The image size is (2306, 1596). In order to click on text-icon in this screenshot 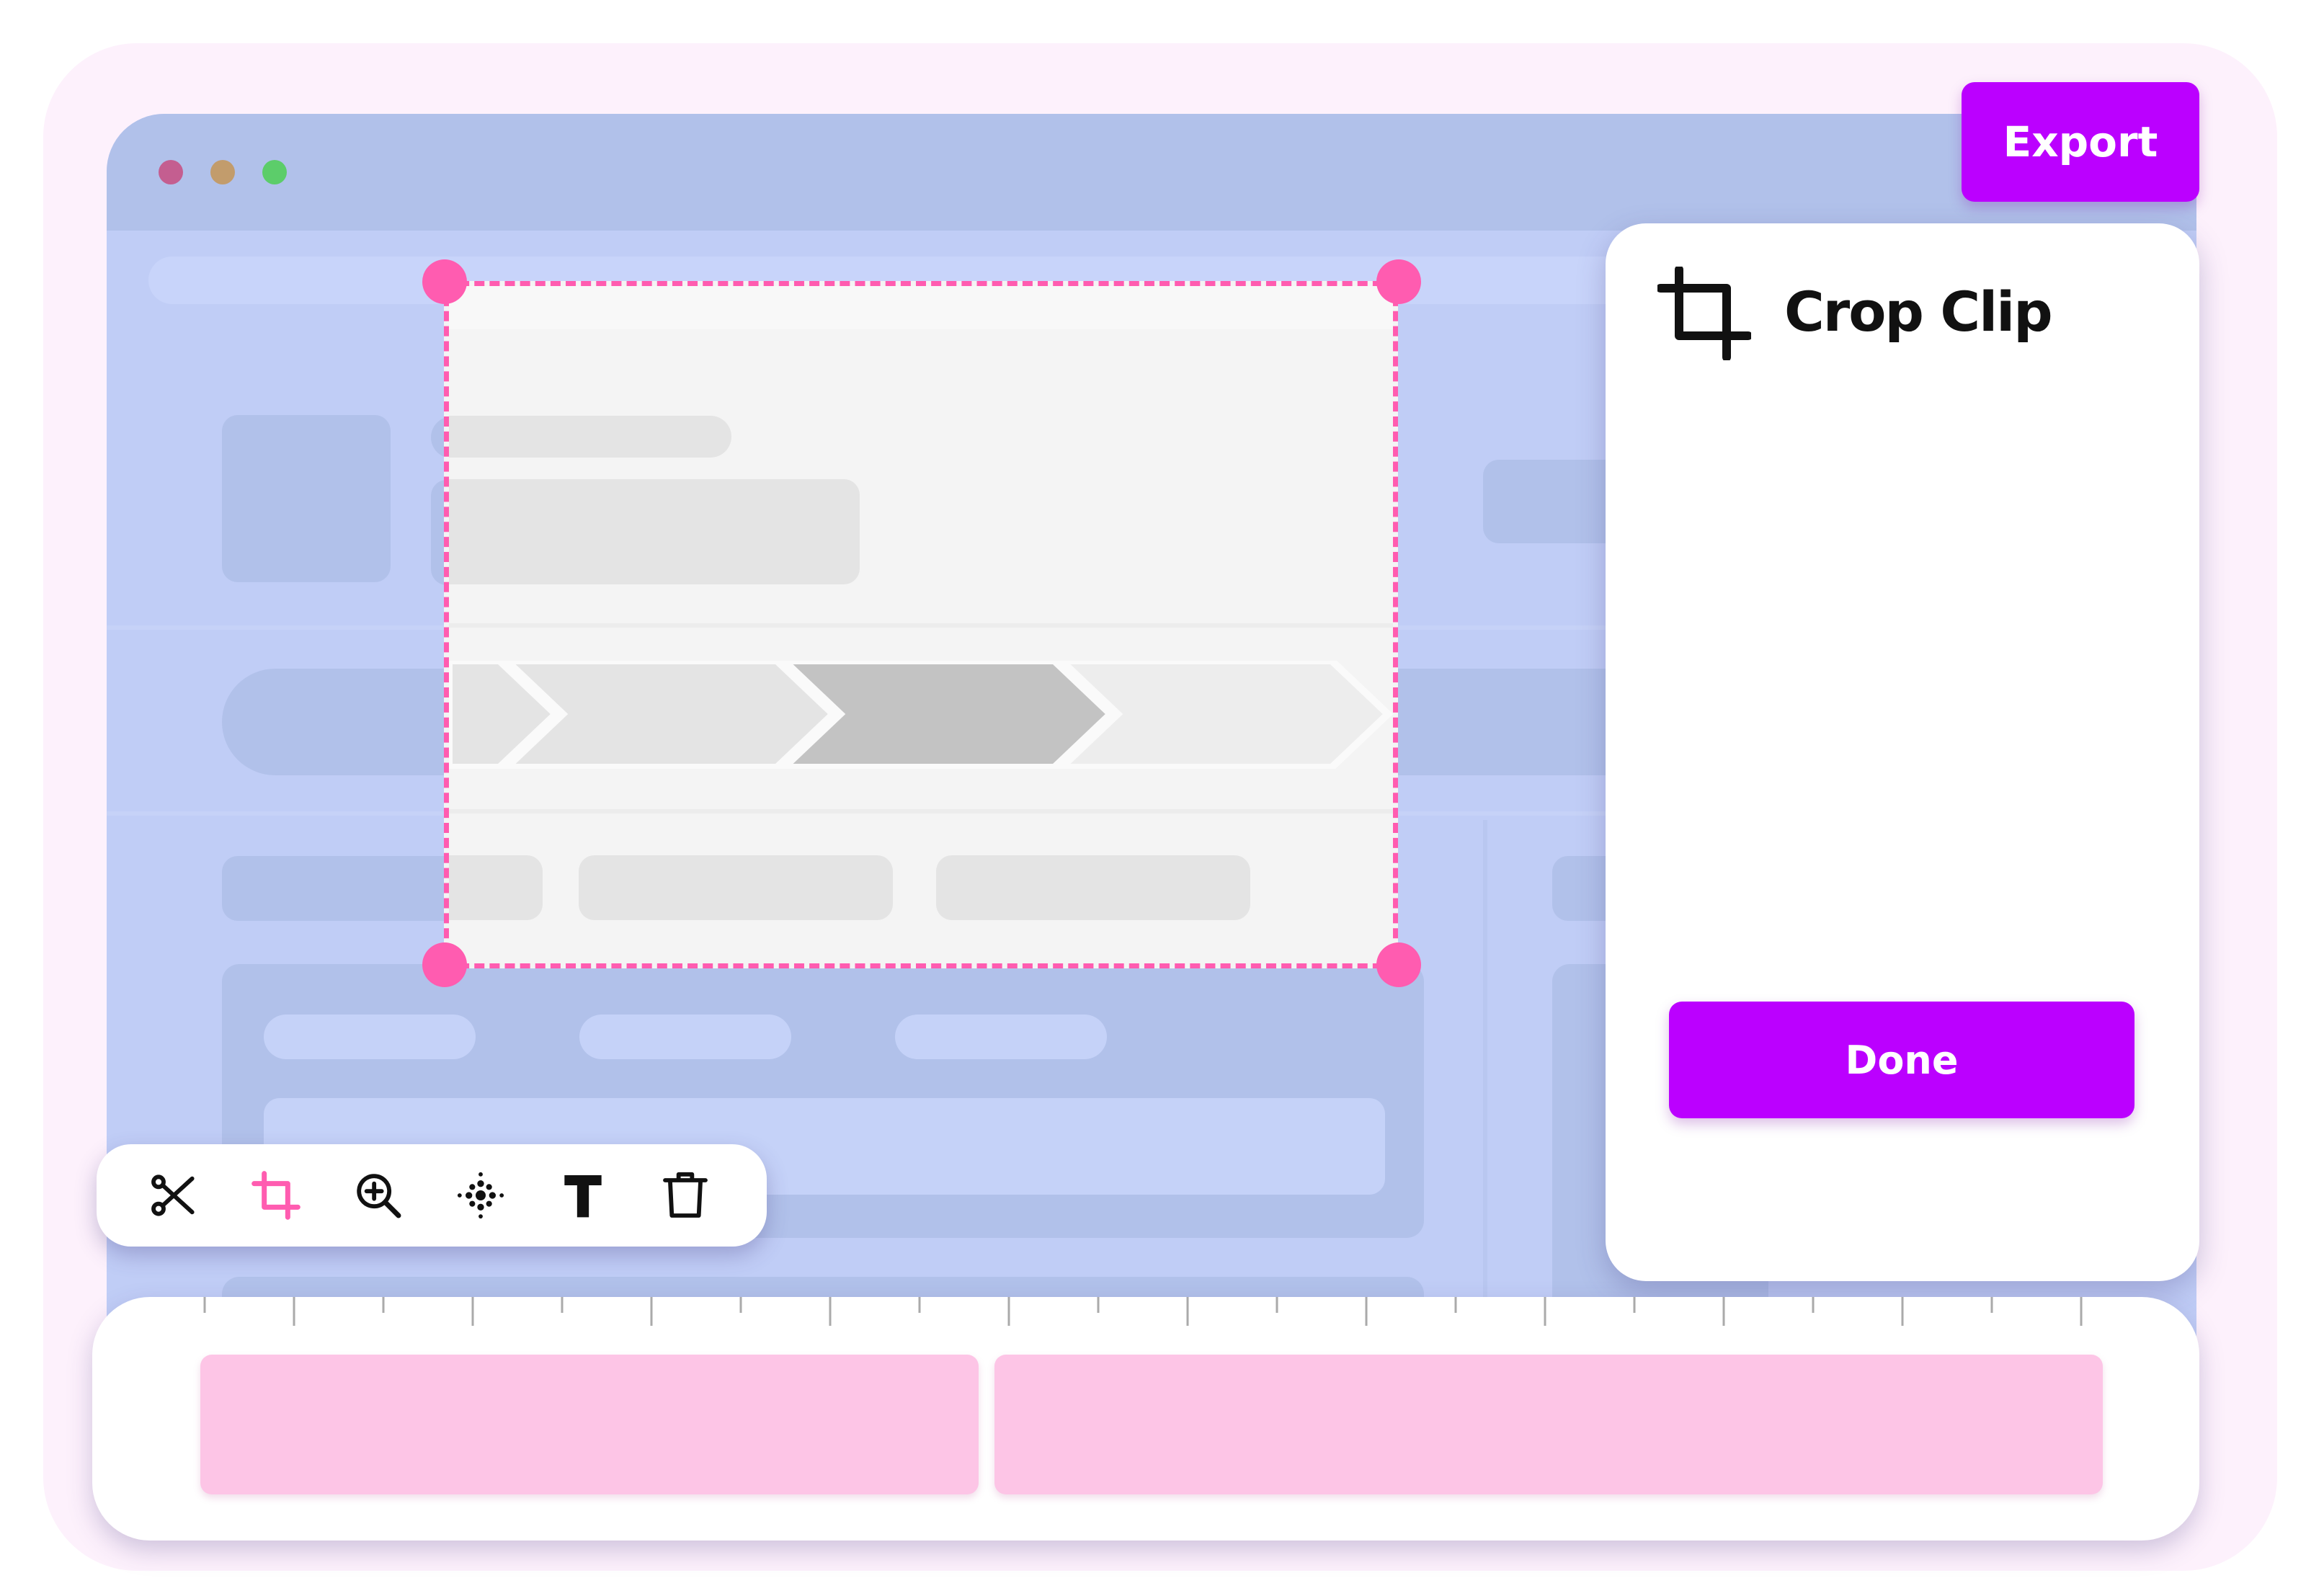, I will do `click(583, 1196)`.